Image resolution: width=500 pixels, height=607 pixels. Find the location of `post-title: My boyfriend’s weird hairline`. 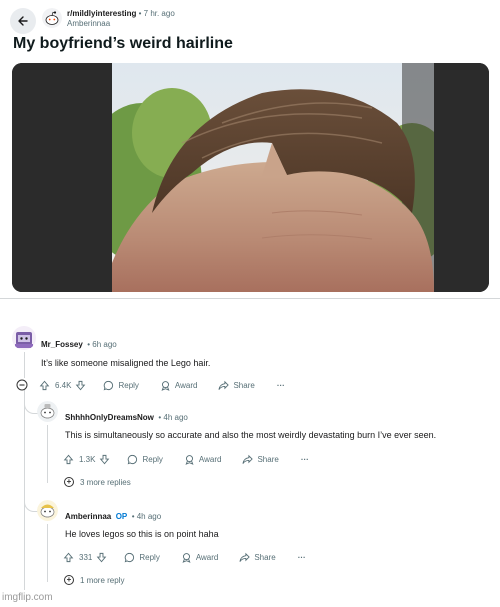

post-title: My boyfriend’s weird hairline is located at coordinates (123, 43).